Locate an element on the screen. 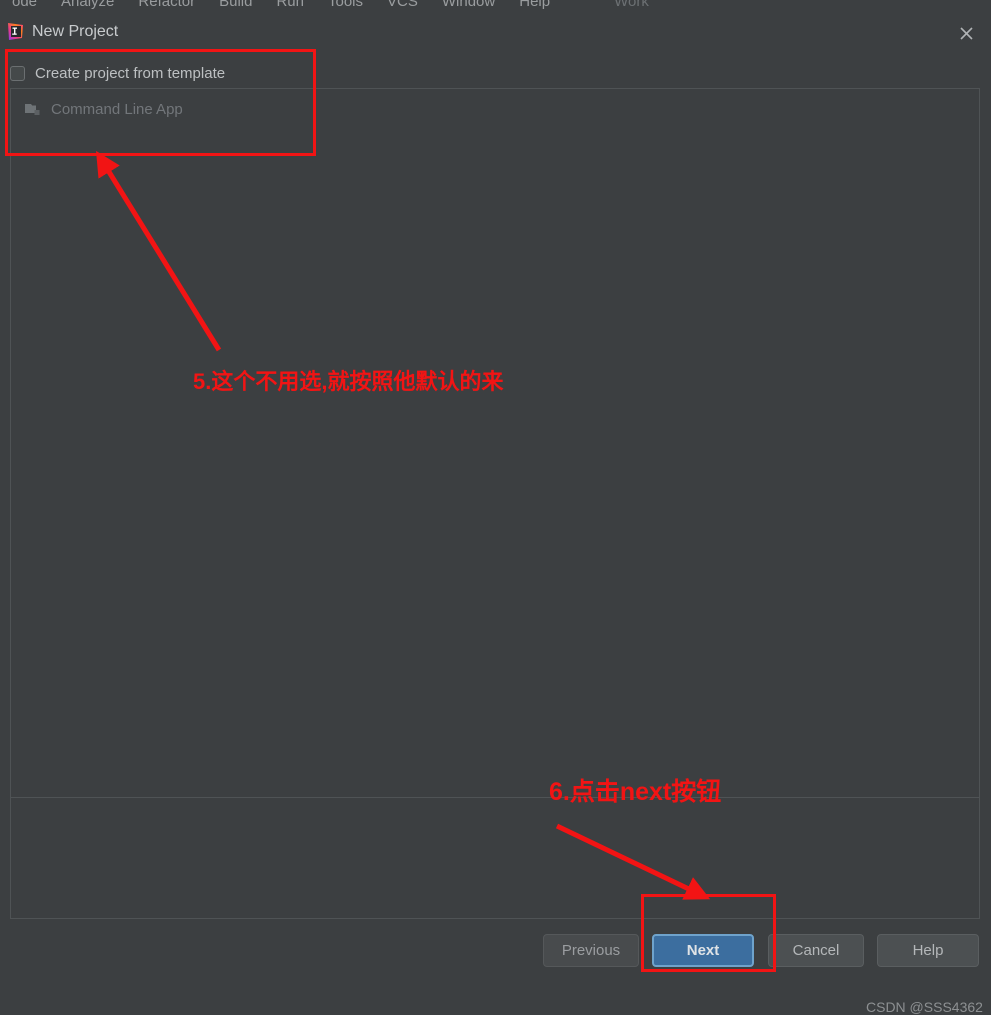  create-from-template-label: Create project from template is located at coordinates (130, 73).